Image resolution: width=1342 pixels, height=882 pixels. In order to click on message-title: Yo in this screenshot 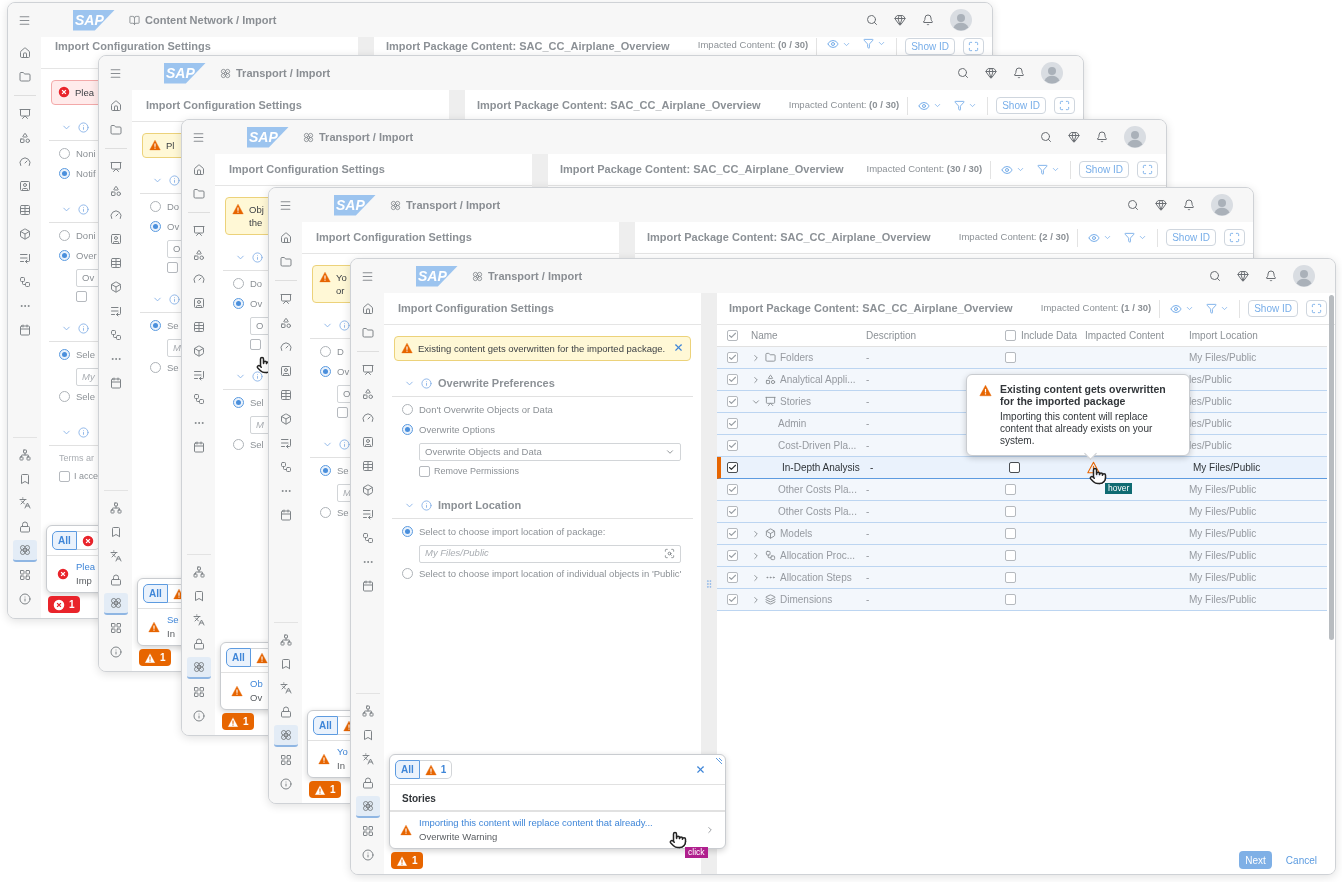, I will do `click(342, 752)`.